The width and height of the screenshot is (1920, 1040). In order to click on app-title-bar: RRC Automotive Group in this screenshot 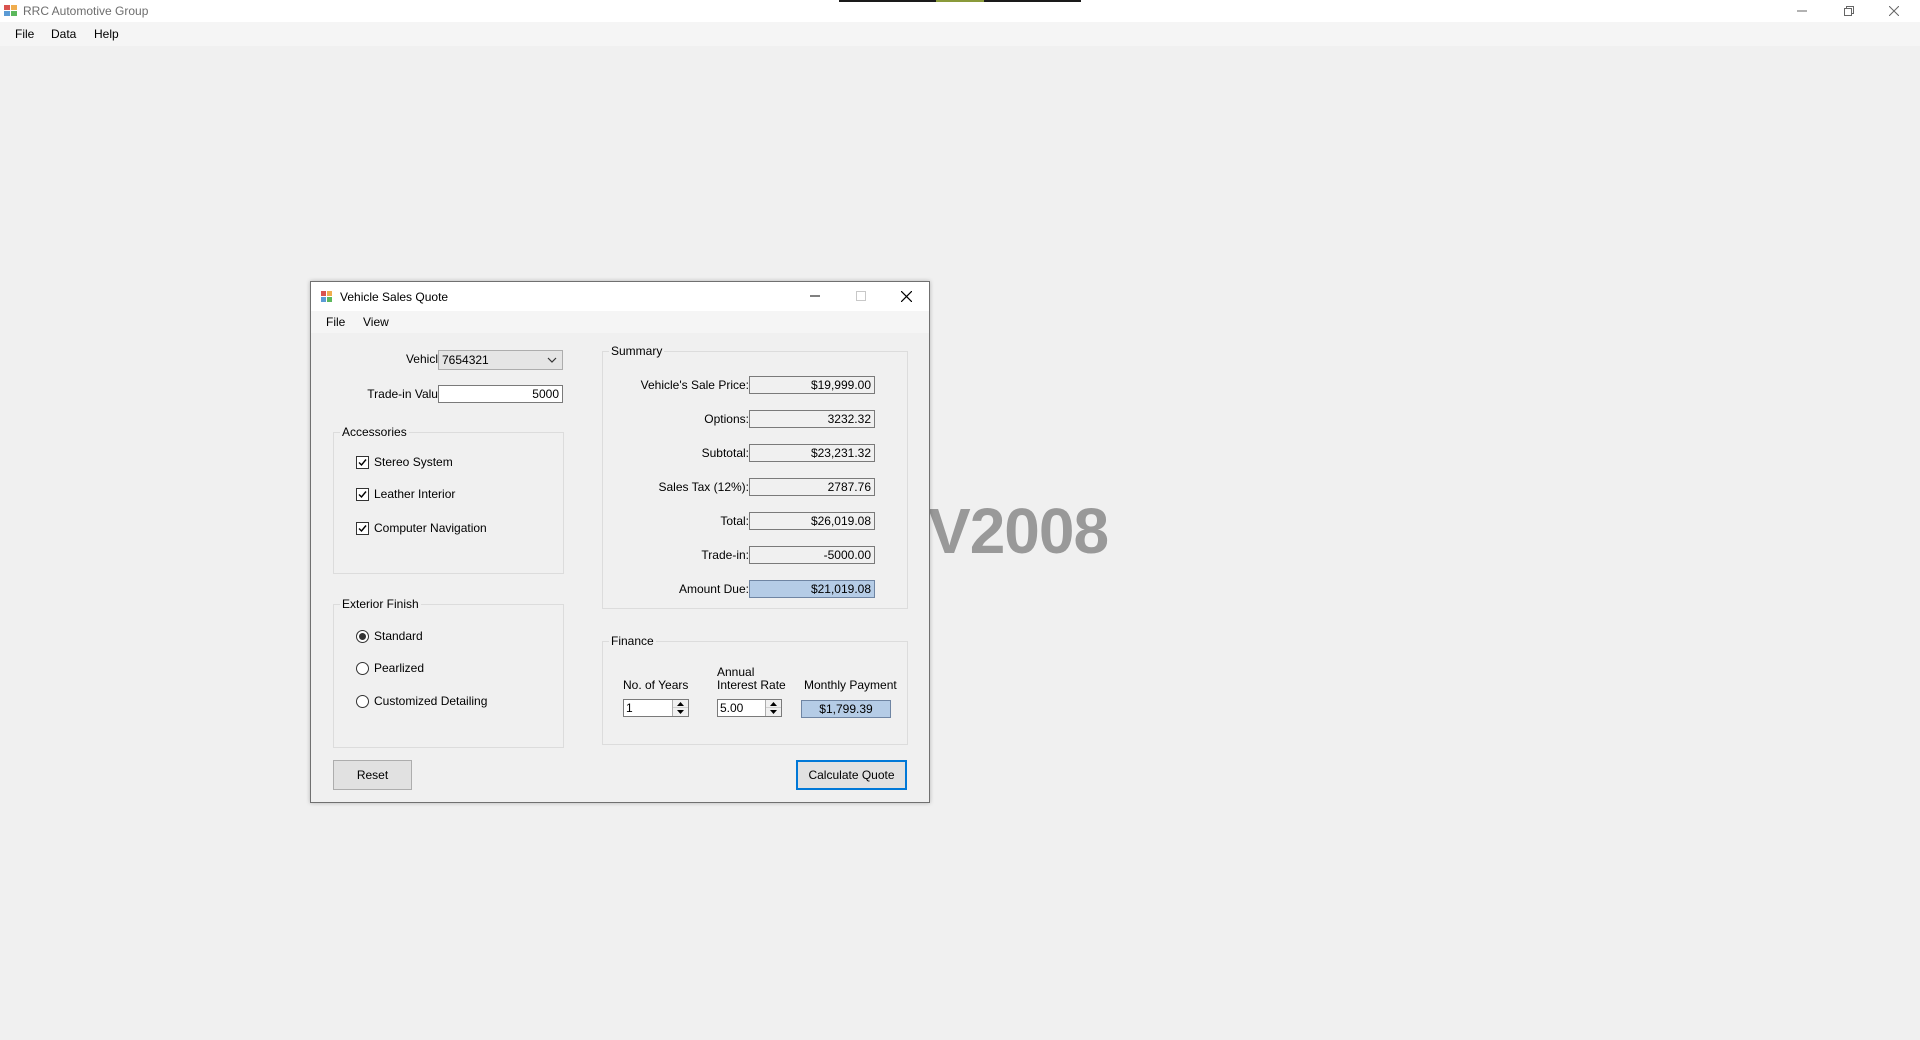, I will do `click(960, 11)`.